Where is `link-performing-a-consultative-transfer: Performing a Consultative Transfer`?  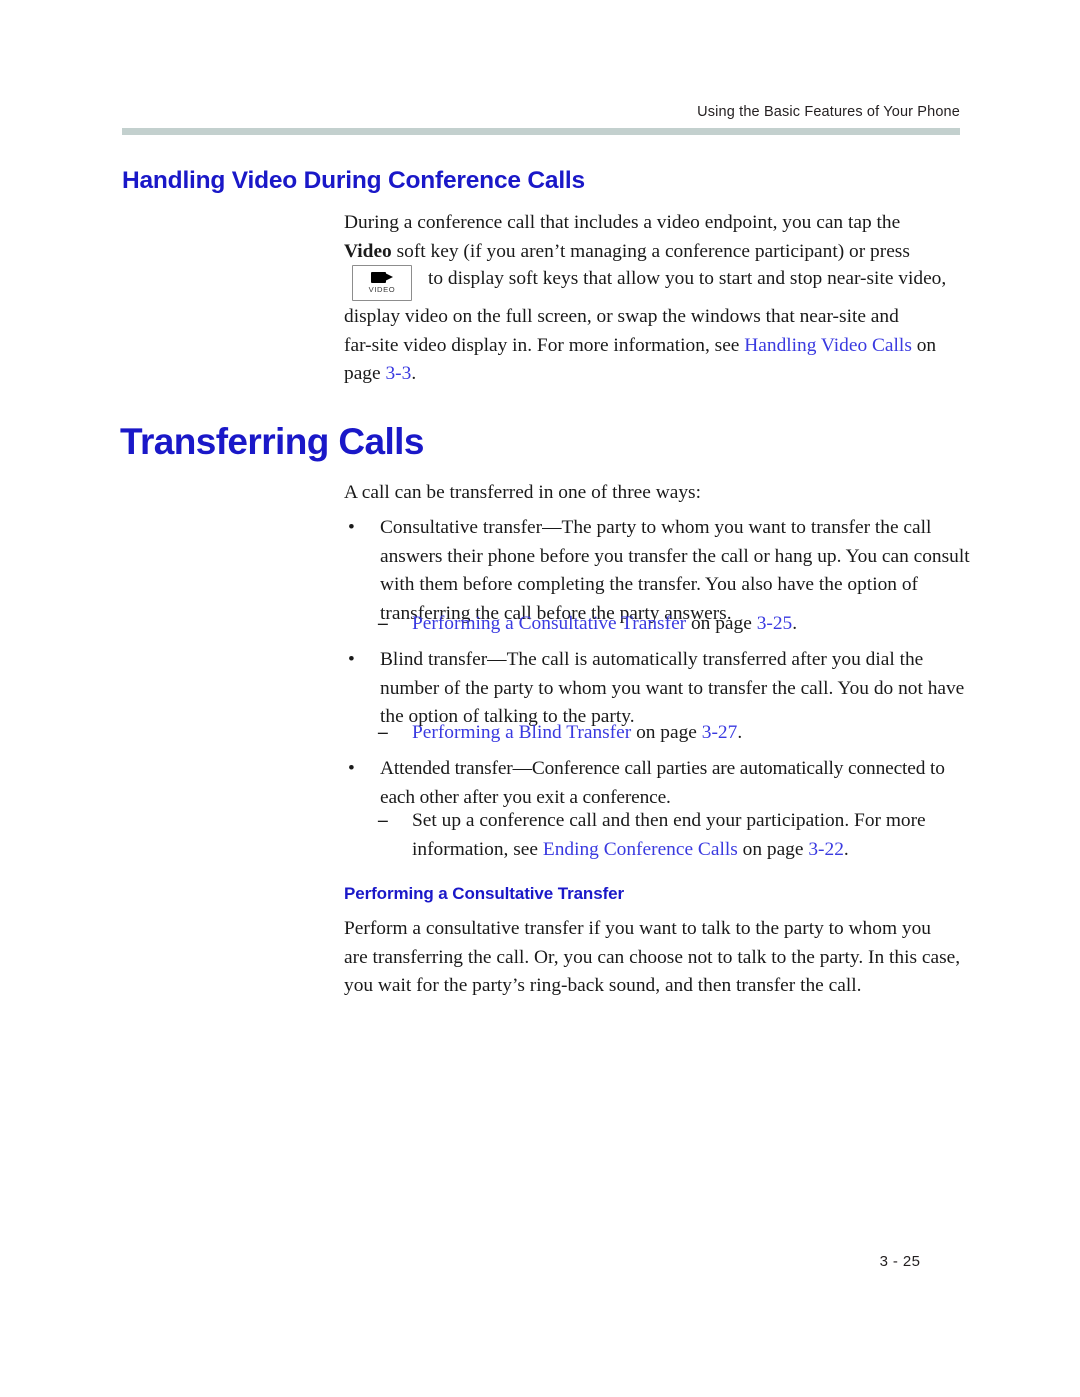
link-performing-a-consultative-transfer: Performing a Consultative Transfer is located at coordinates (549, 623).